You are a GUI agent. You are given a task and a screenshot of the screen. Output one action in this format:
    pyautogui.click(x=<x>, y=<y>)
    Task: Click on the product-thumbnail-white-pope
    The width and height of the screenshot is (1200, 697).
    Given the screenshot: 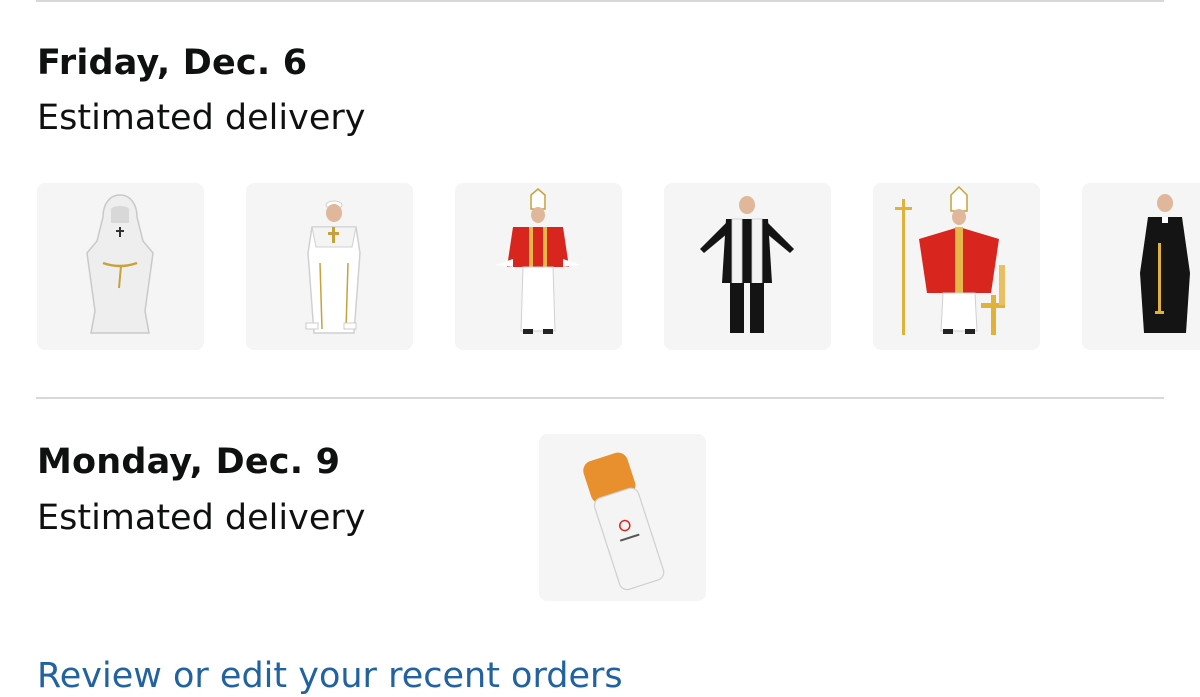 What is the action you would take?
    pyautogui.click(x=329, y=266)
    